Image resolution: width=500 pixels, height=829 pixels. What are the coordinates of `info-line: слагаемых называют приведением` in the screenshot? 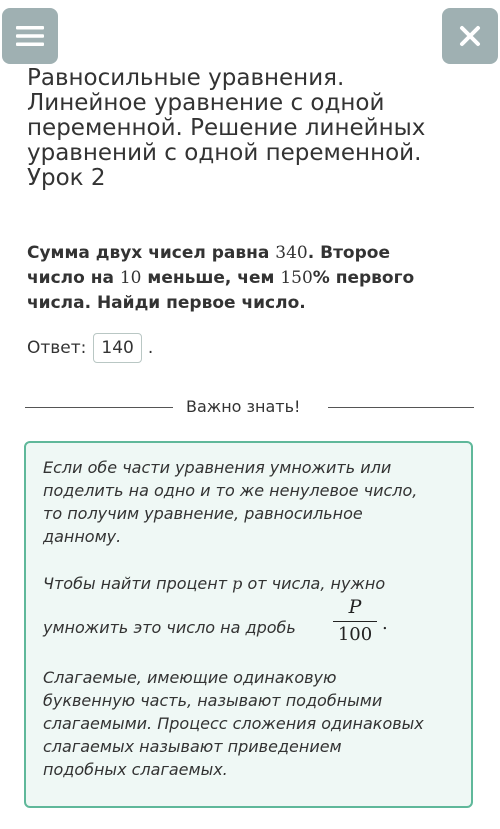 It's located at (192, 746).